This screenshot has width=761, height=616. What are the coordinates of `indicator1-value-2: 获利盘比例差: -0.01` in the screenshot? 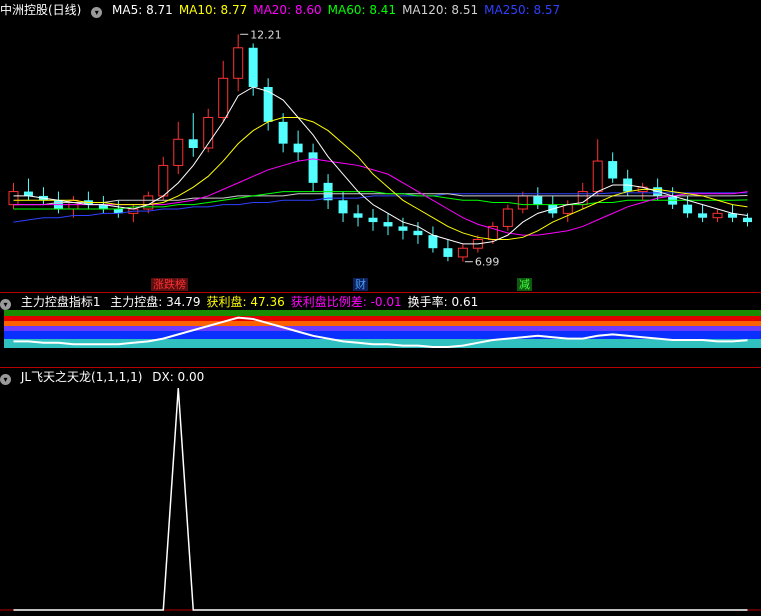 It's located at (346, 302).